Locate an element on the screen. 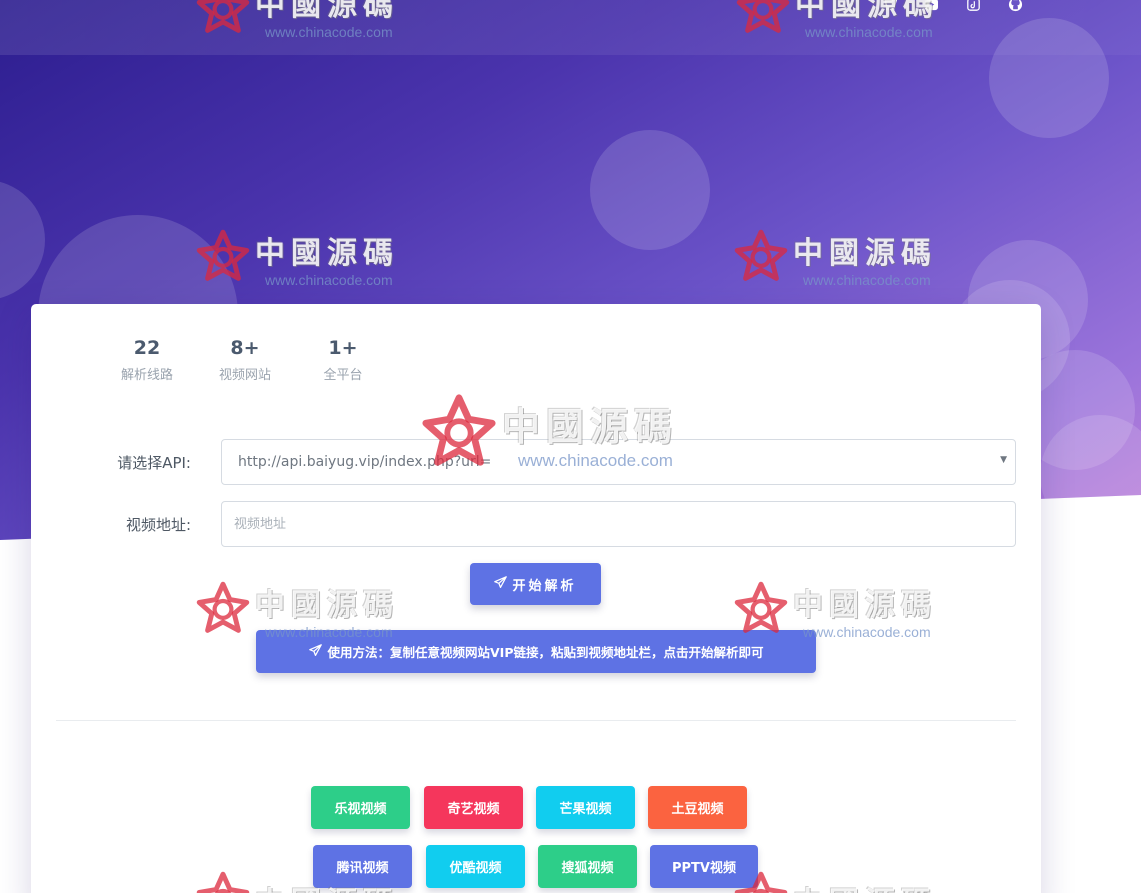 The height and width of the screenshot is (893, 1141). stats-bar: 22 解析线路 8+ 视频网站 1+ 全平台 is located at coordinates (245, 359).